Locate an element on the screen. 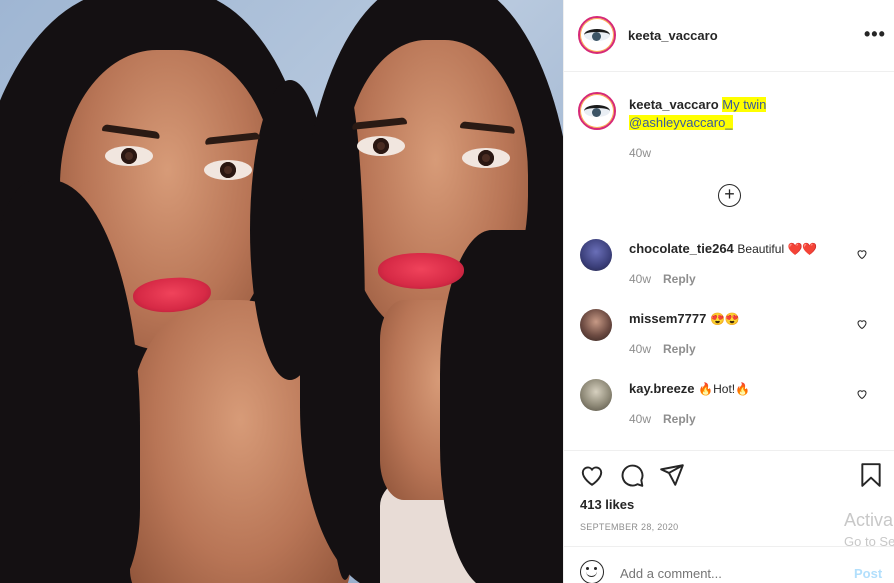  caption-time: 40w is located at coordinates (640, 153).